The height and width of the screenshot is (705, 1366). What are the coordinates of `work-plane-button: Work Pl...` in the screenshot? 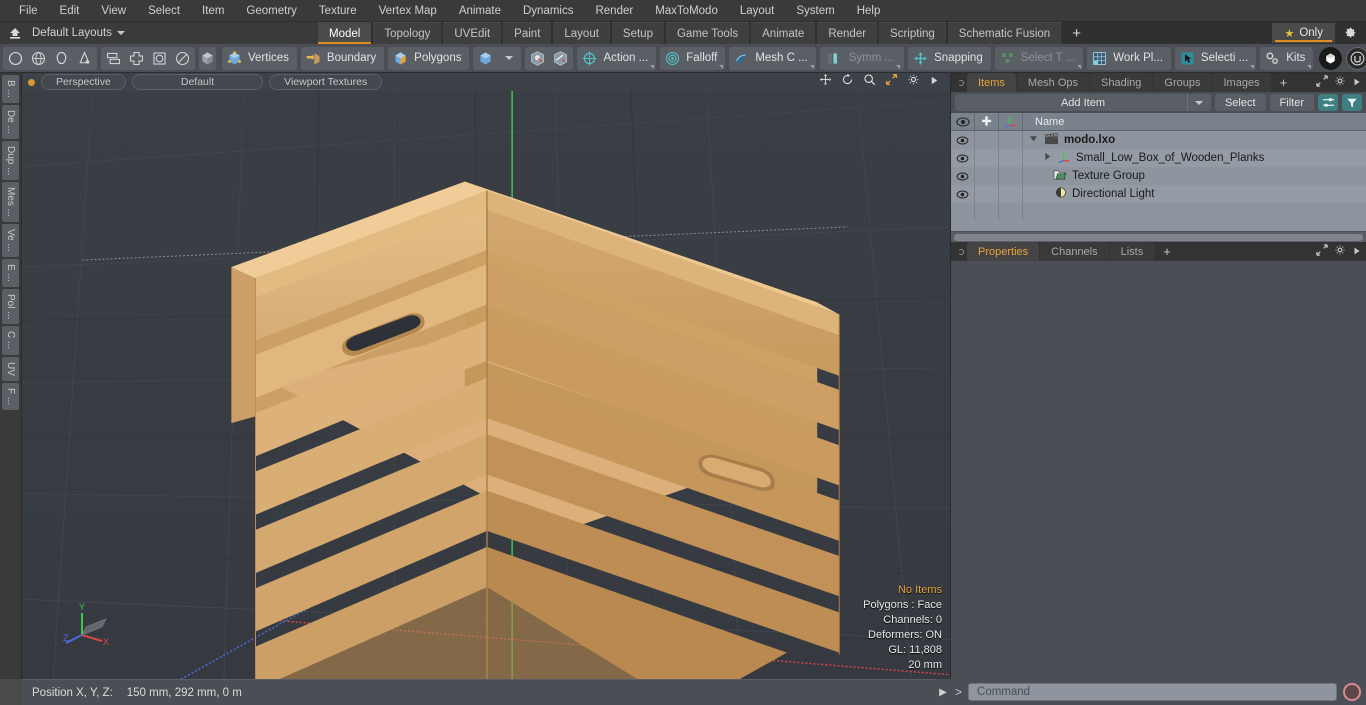 It's located at (1129, 58).